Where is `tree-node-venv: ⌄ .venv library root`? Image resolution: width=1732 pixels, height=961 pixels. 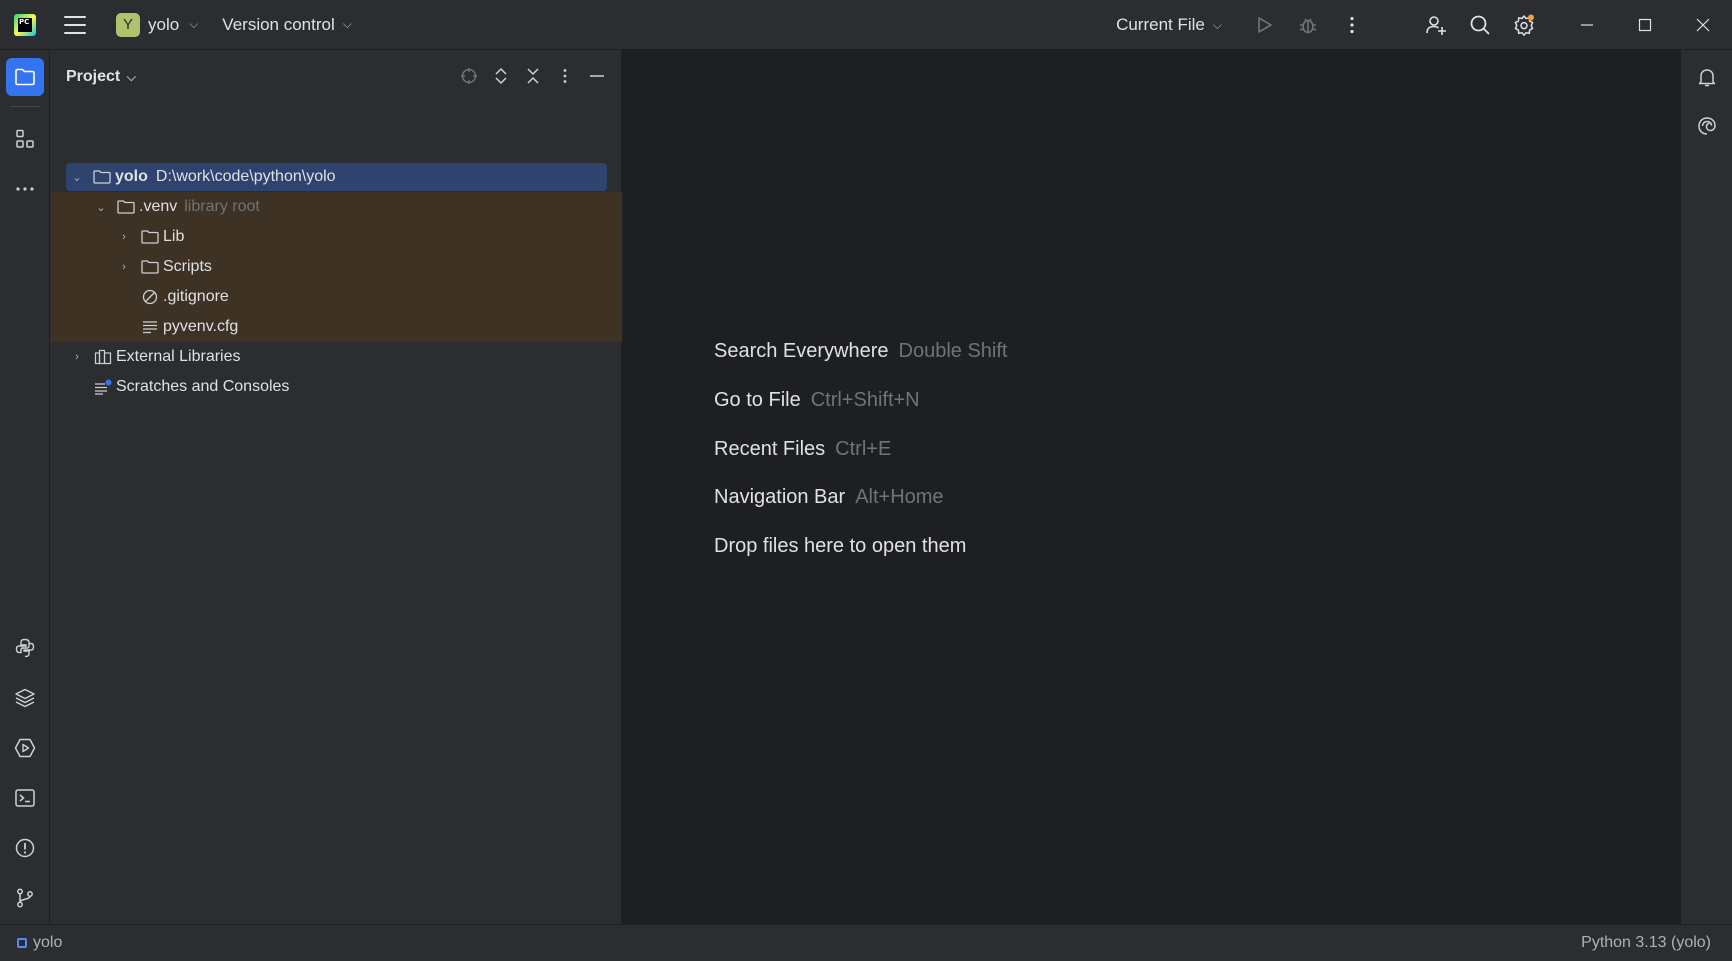
tree-node-venv: ⌄ .venv library root is located at coordinates (336, 207).